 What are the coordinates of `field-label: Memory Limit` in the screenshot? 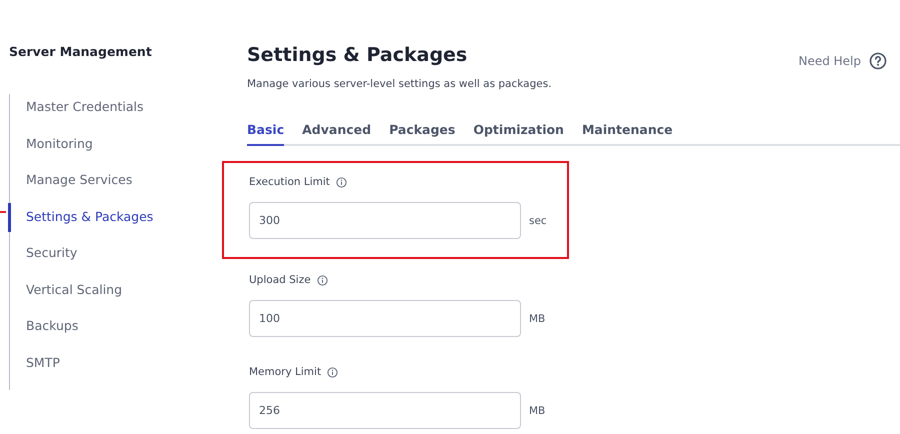 It's located at (285, 372).